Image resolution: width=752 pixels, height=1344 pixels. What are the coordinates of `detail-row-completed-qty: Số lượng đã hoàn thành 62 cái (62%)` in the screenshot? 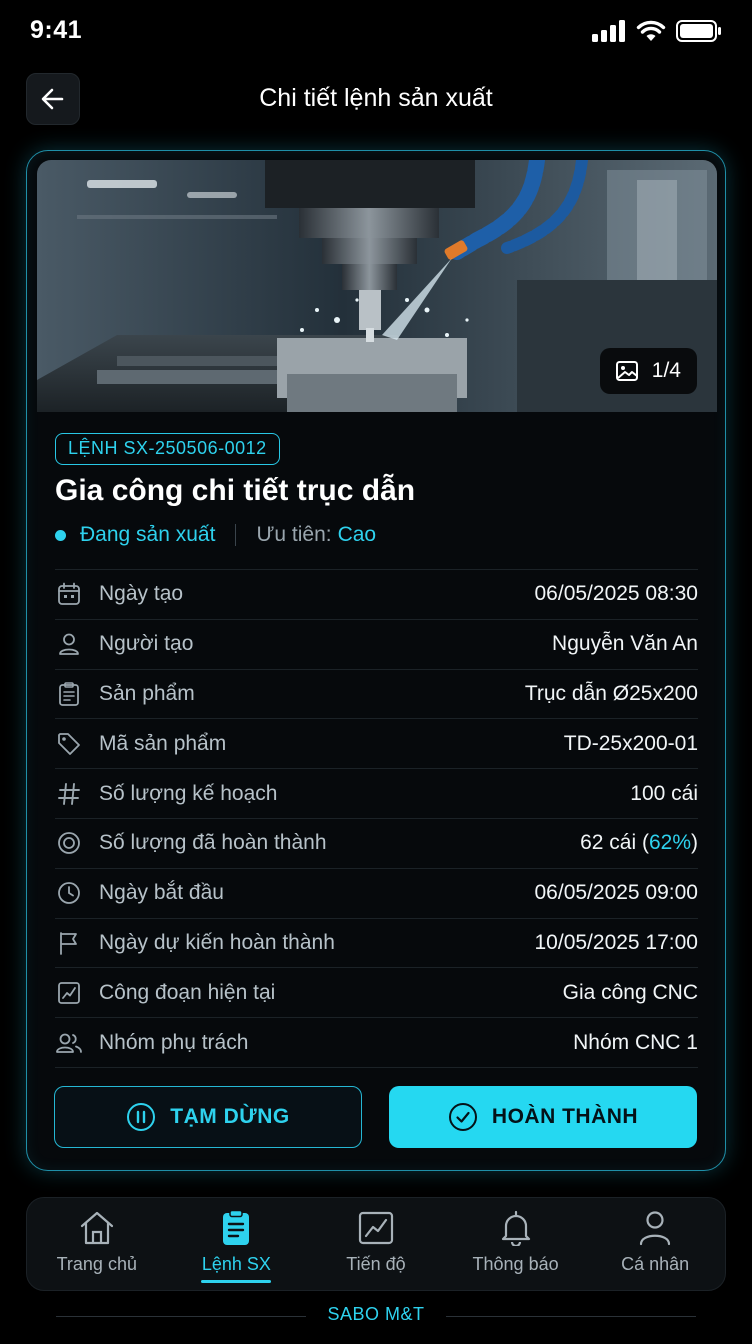 It's located at (376, 844).